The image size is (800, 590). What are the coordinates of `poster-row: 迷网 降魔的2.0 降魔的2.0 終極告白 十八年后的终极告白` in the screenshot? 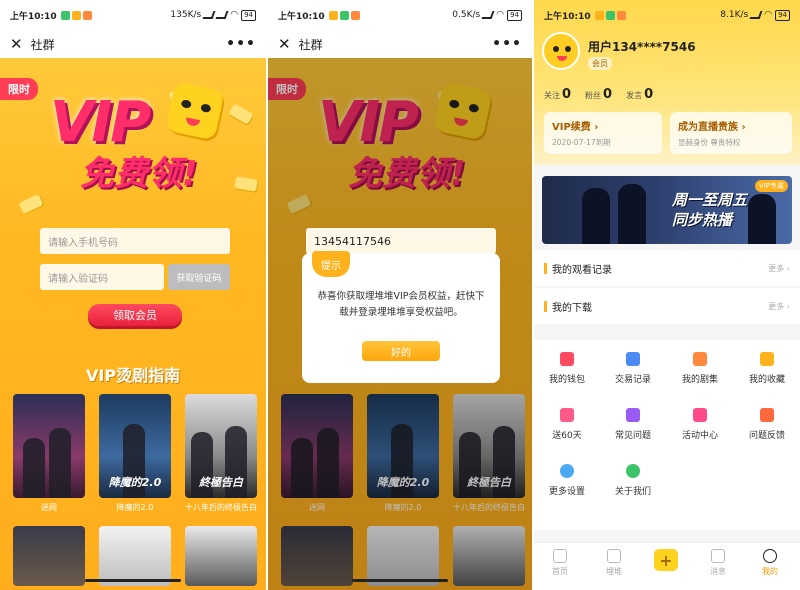 It's located at (139, 453).